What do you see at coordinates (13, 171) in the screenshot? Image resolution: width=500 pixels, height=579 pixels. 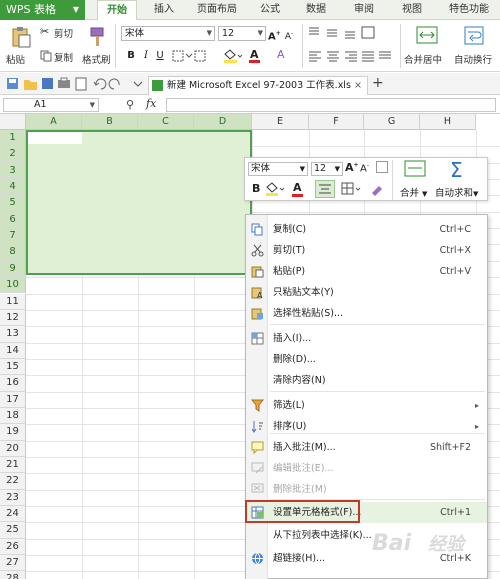 I see `row-header-3: 3` at bounding box center [13, 171].